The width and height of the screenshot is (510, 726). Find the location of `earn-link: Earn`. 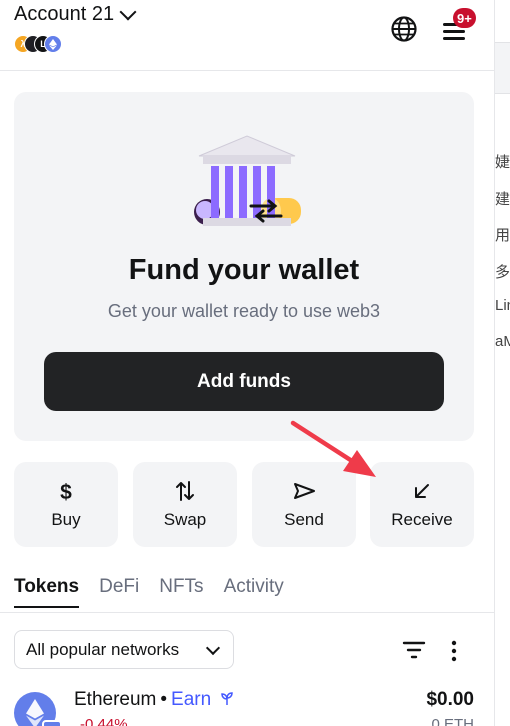

earn-link: Earn is located at coordinates (191, 699).